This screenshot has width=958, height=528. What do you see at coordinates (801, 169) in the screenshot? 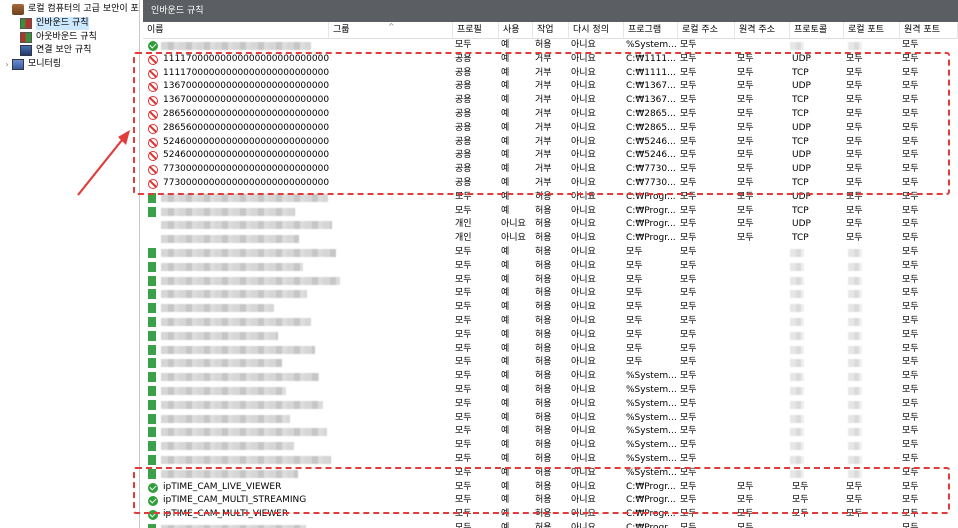
I see `cell-protocol: UDP` at bounding box center [801, 169].